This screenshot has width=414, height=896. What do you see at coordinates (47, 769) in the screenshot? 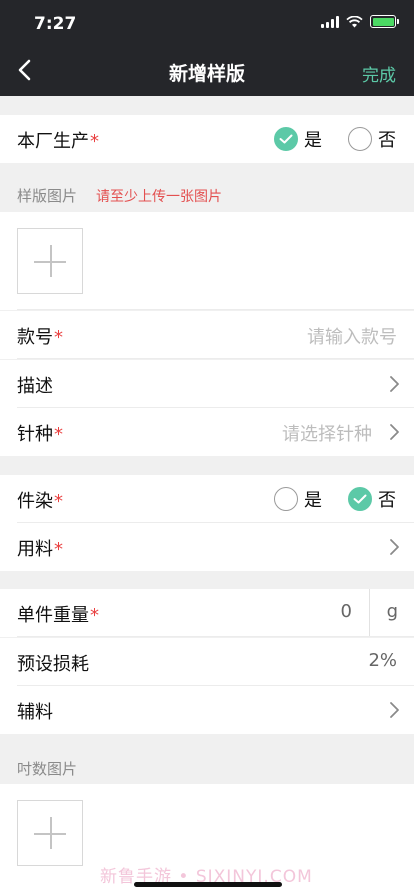
I see `measure-images-title: 吋数图片` at bounding box center [47, 769].